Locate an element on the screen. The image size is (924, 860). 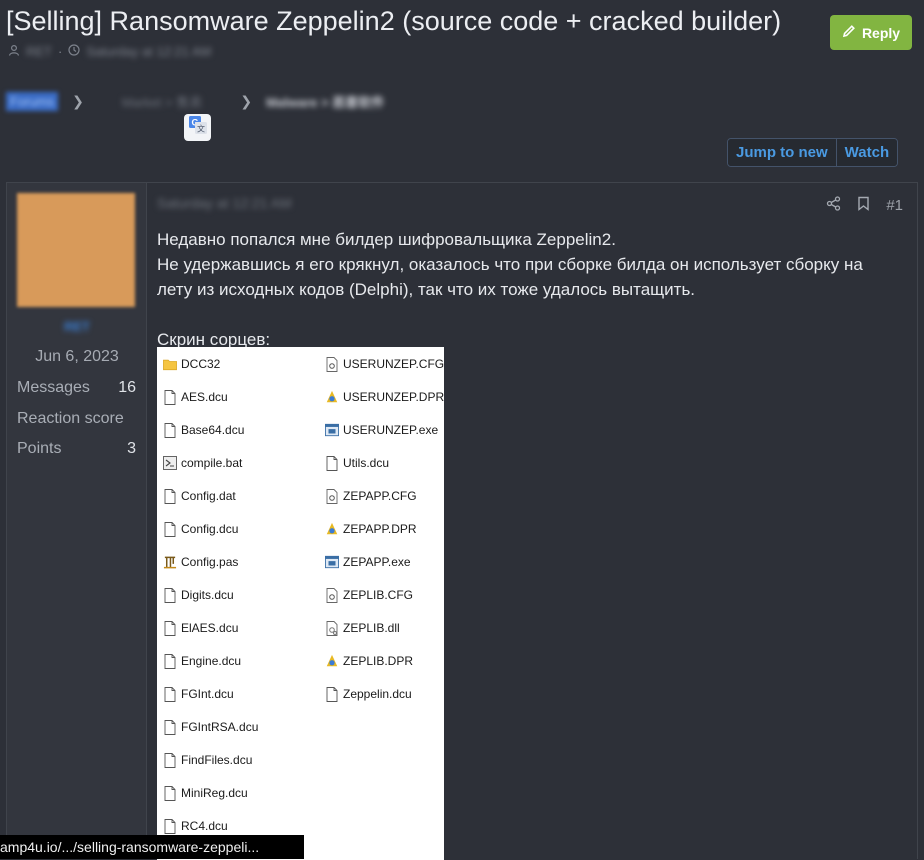
file-name: USERUNZEP.DPR is located at coordinates (393, 397).